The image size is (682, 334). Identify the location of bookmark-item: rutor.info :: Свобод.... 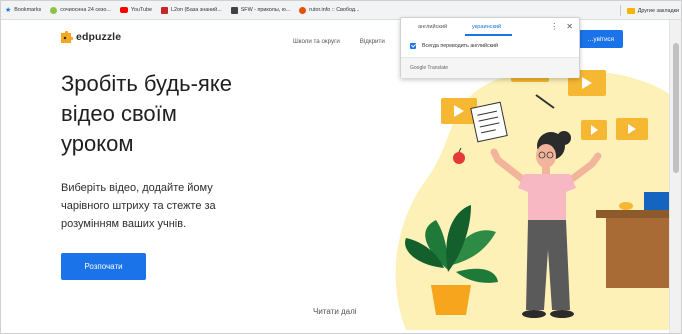
(329, 10).